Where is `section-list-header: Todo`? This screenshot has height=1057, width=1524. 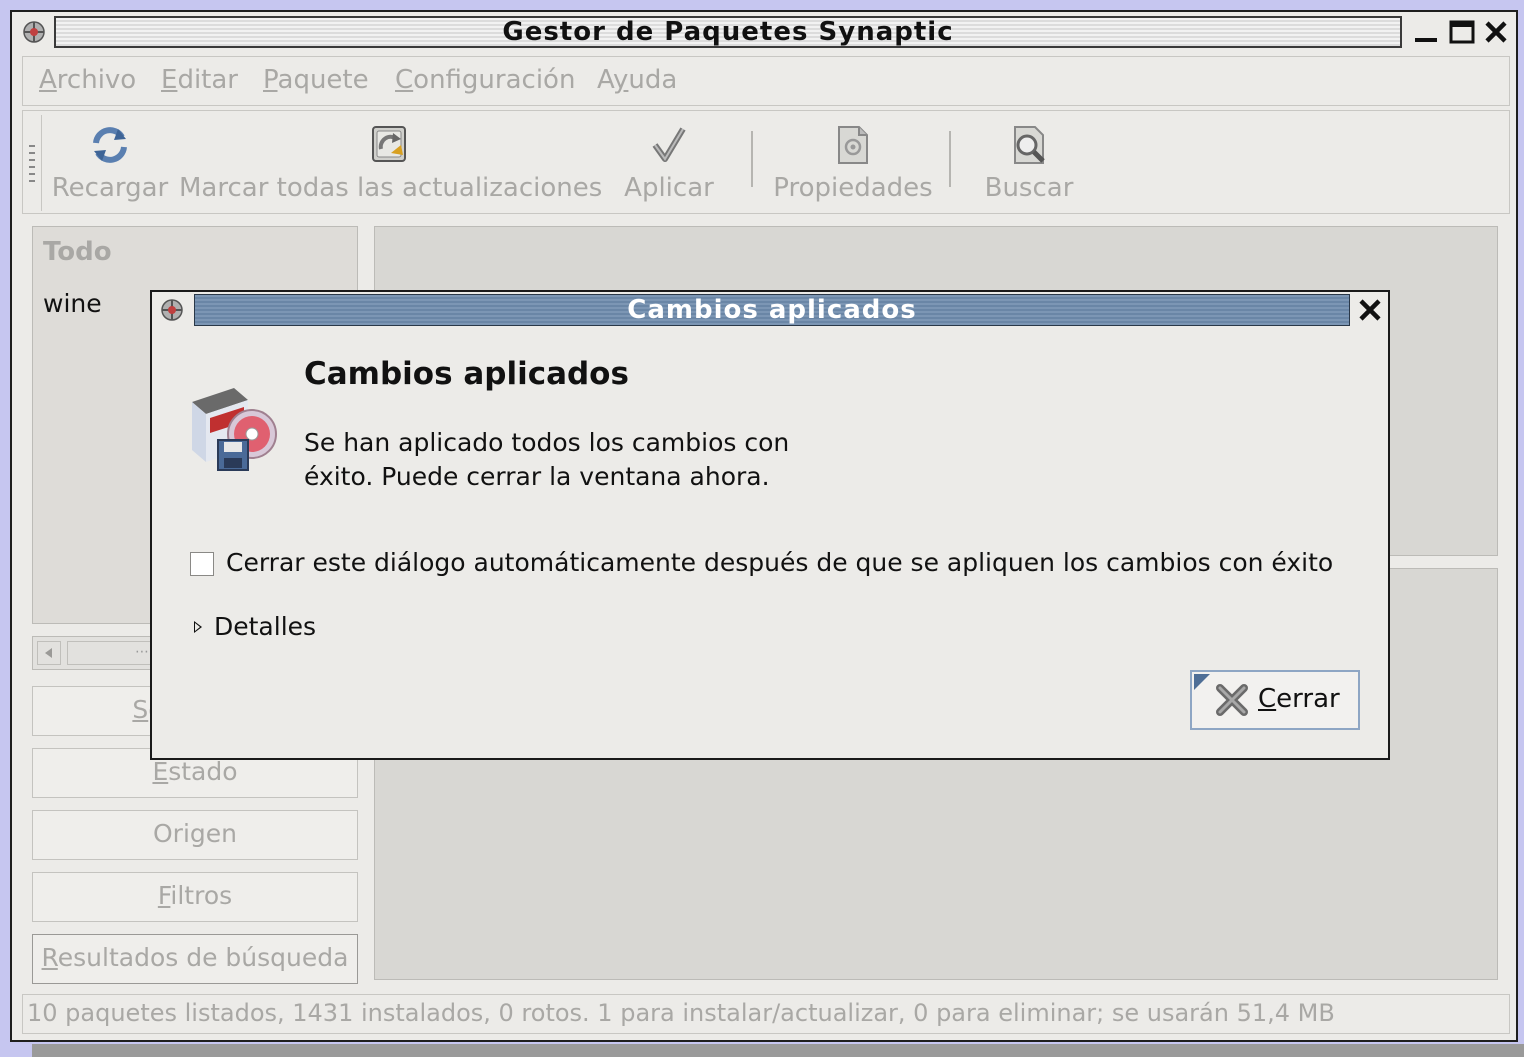 section-list-header: Todo is located at coordinates (77, 252).